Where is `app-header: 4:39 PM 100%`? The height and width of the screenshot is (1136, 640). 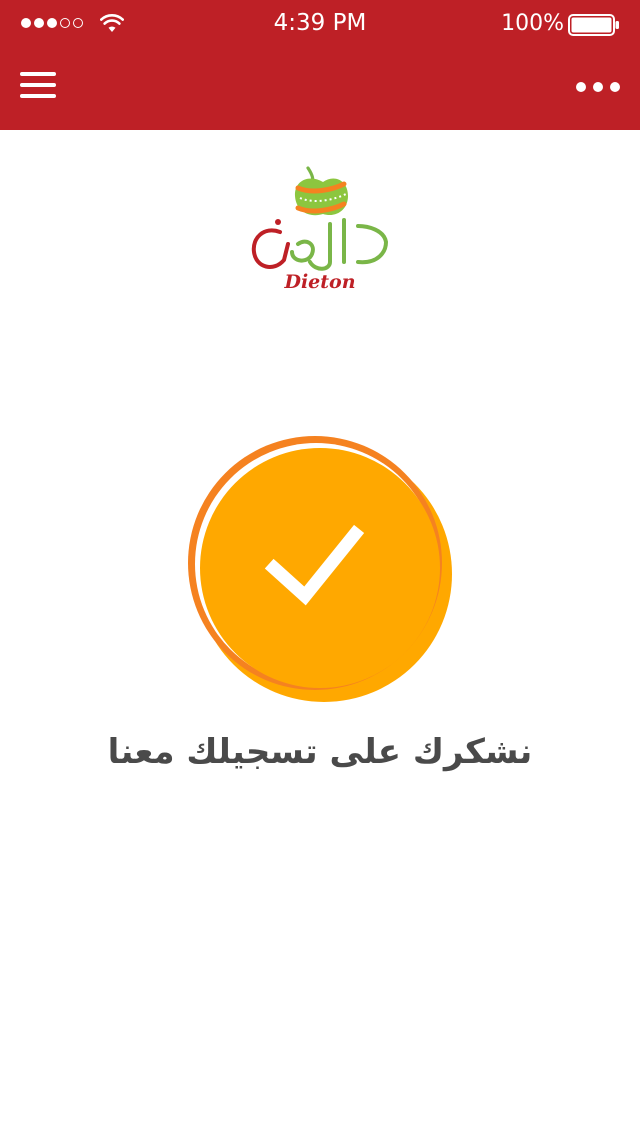
app-header: 4:39 PM 100% is located at coordinates (320, 65).